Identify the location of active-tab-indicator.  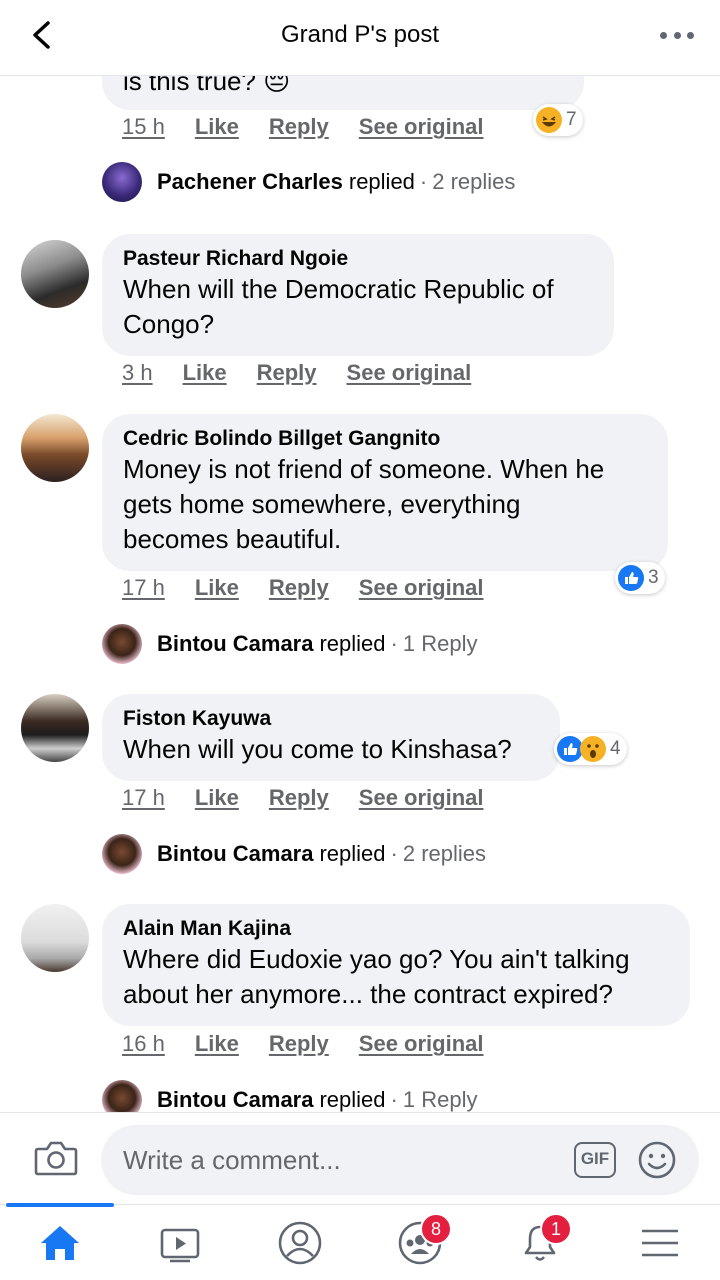
(60, 1205).